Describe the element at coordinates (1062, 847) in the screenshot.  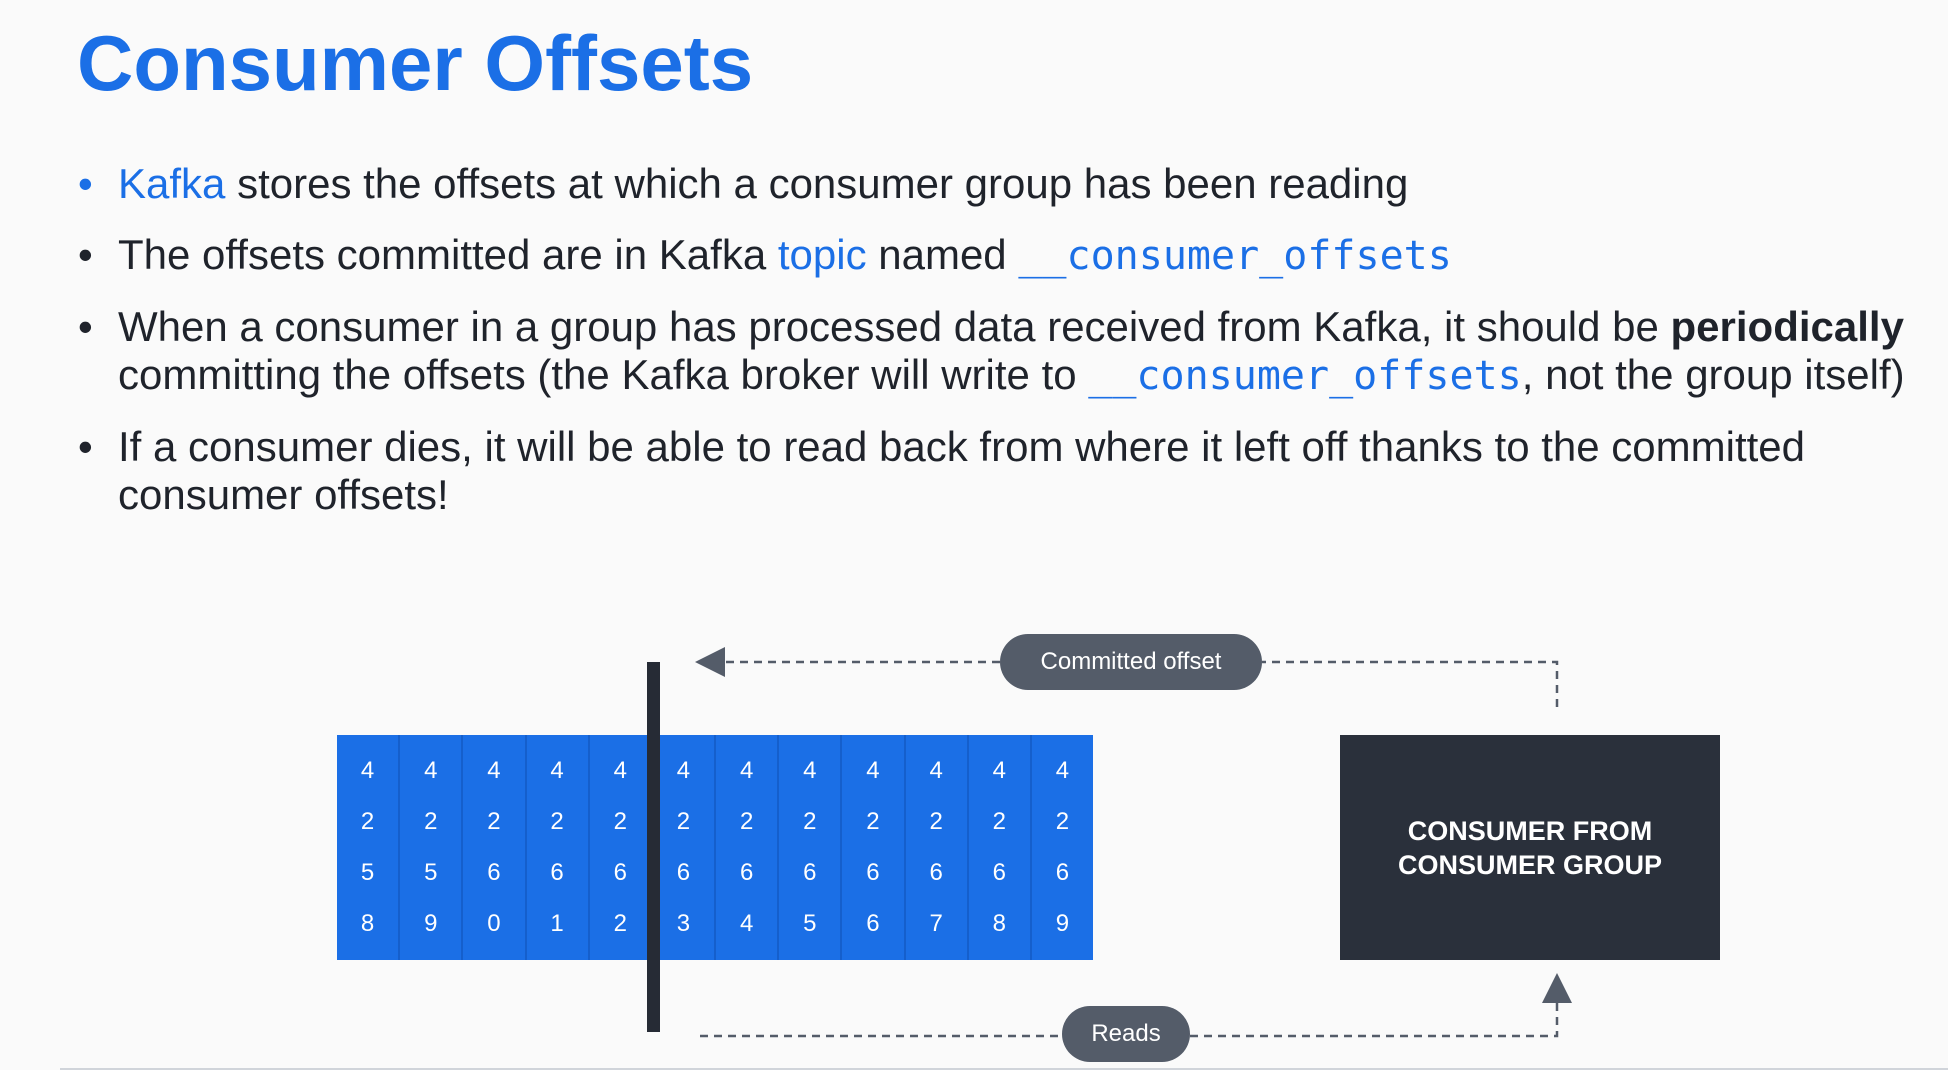
I see `offset-cell: 4 2 6 9` at that location.